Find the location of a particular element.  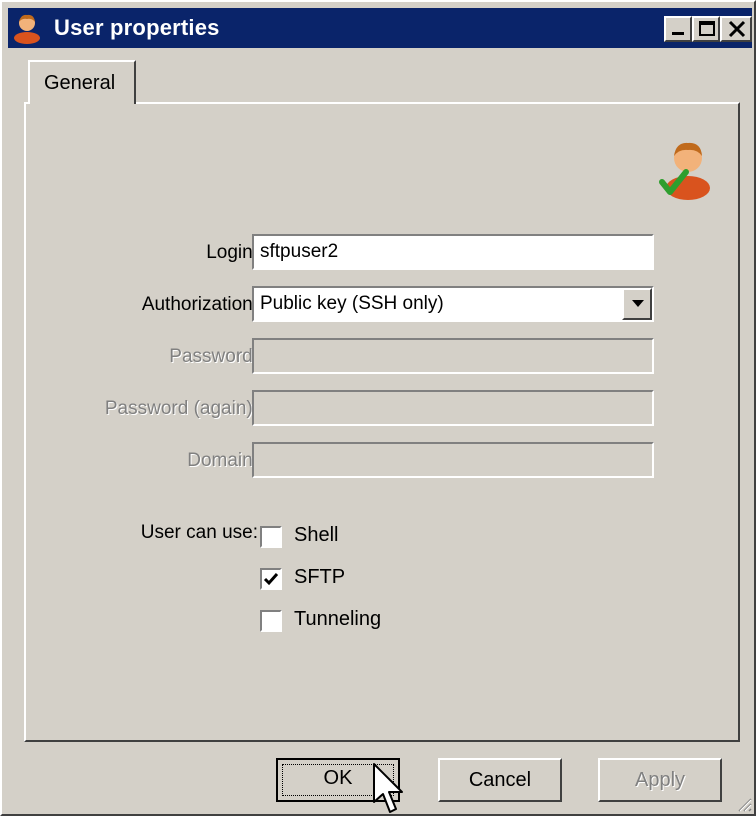

tab-general: General is located at coordinates (82, 82).